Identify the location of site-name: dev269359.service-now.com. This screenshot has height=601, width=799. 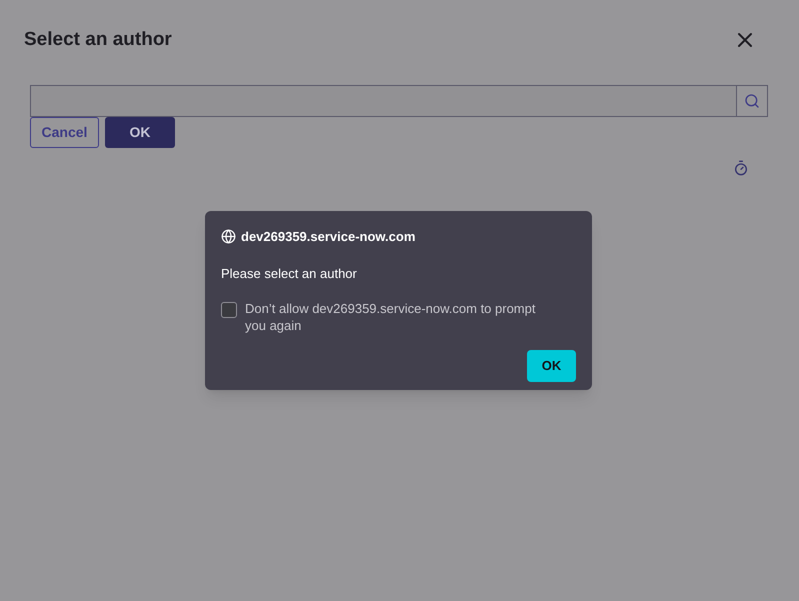
(328, 237).